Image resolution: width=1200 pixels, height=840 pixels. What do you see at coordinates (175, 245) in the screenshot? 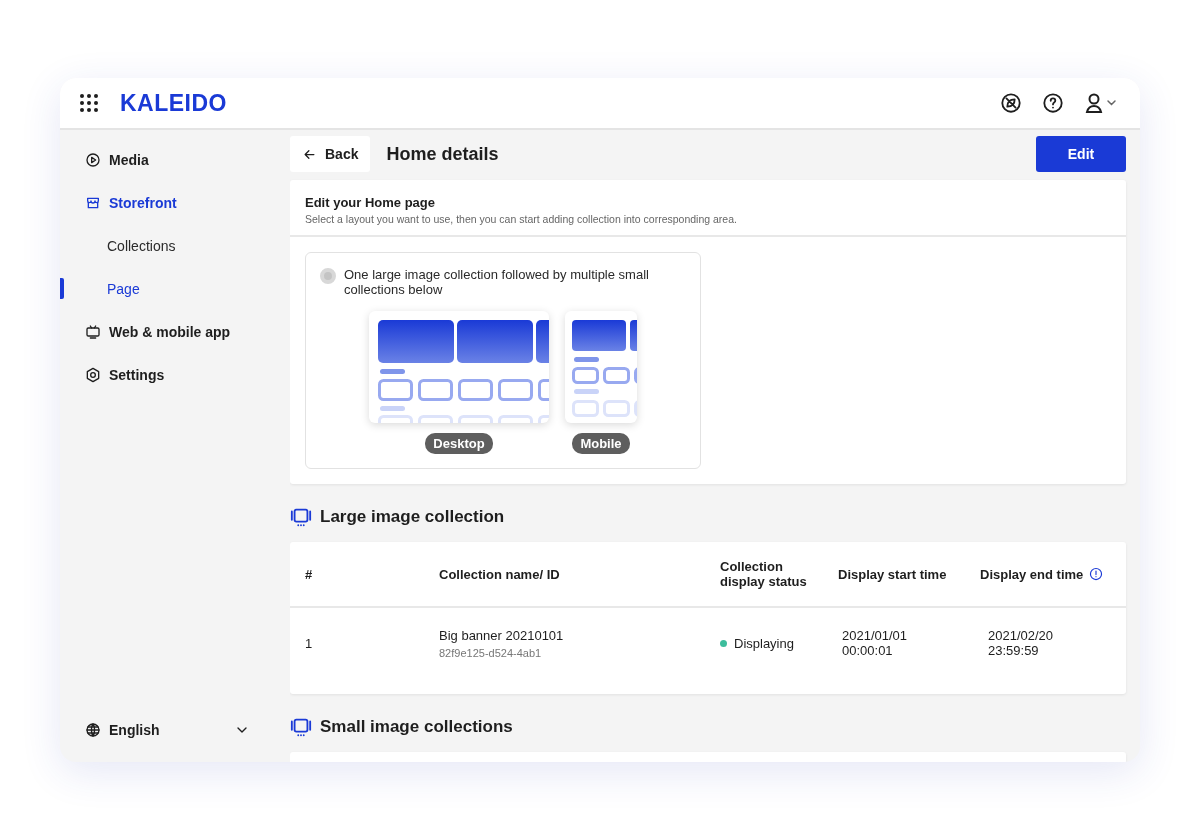
I see `sidebar-subitem: Collections` at bounding box center [175, 245].